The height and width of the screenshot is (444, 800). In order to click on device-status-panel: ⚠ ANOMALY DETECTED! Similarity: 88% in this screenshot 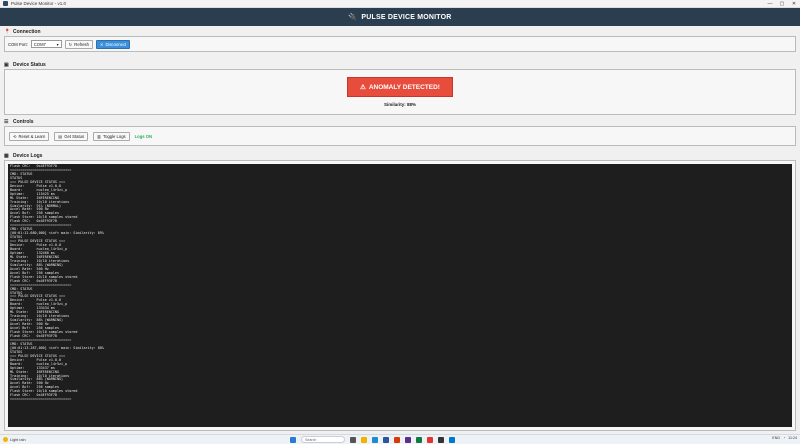, I will do `click(400, 92)`.